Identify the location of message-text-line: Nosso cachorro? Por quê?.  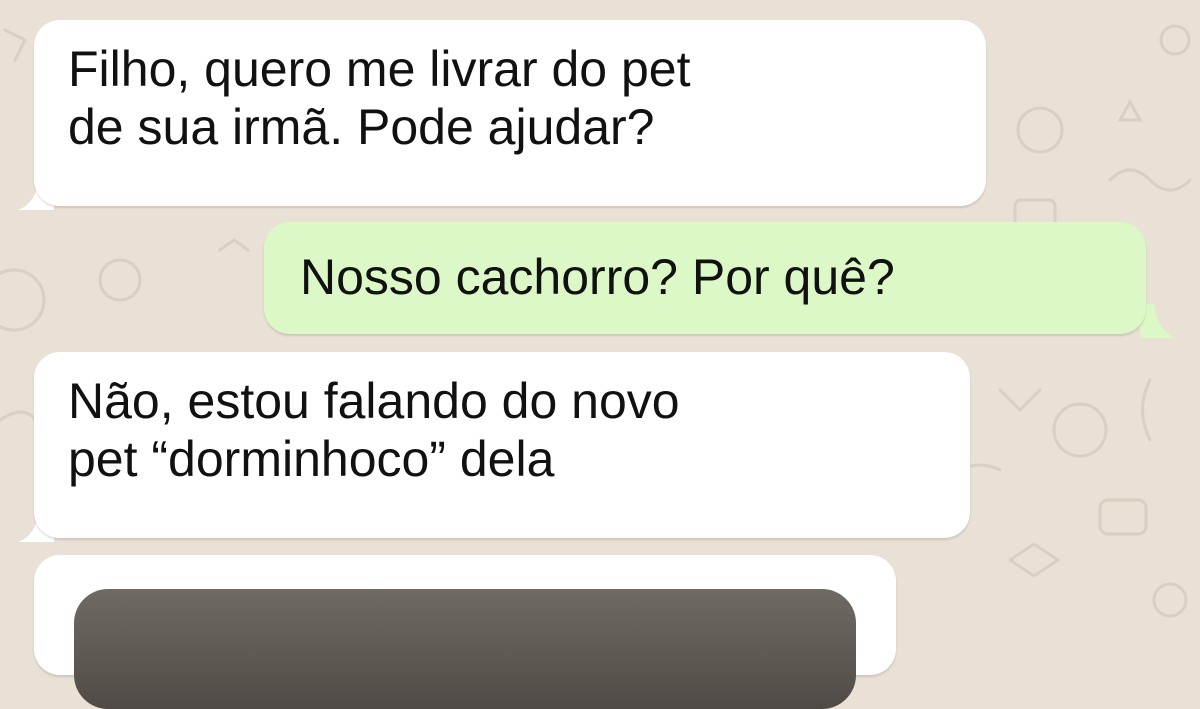
(597, 277).